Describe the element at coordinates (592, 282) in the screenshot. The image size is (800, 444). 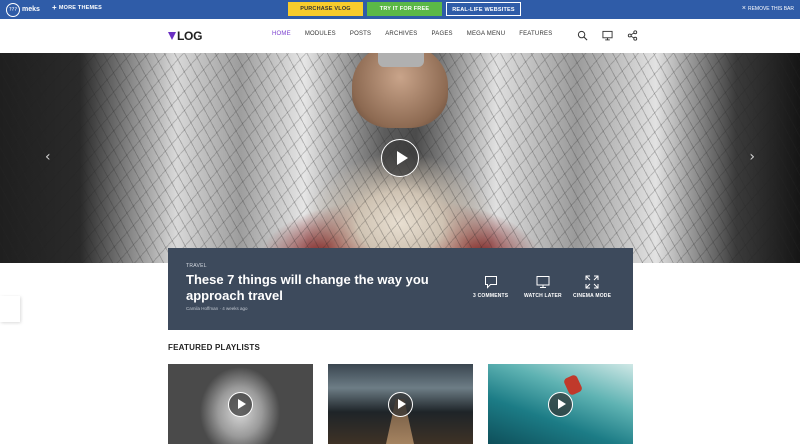
I see `expand-icon` at that location.